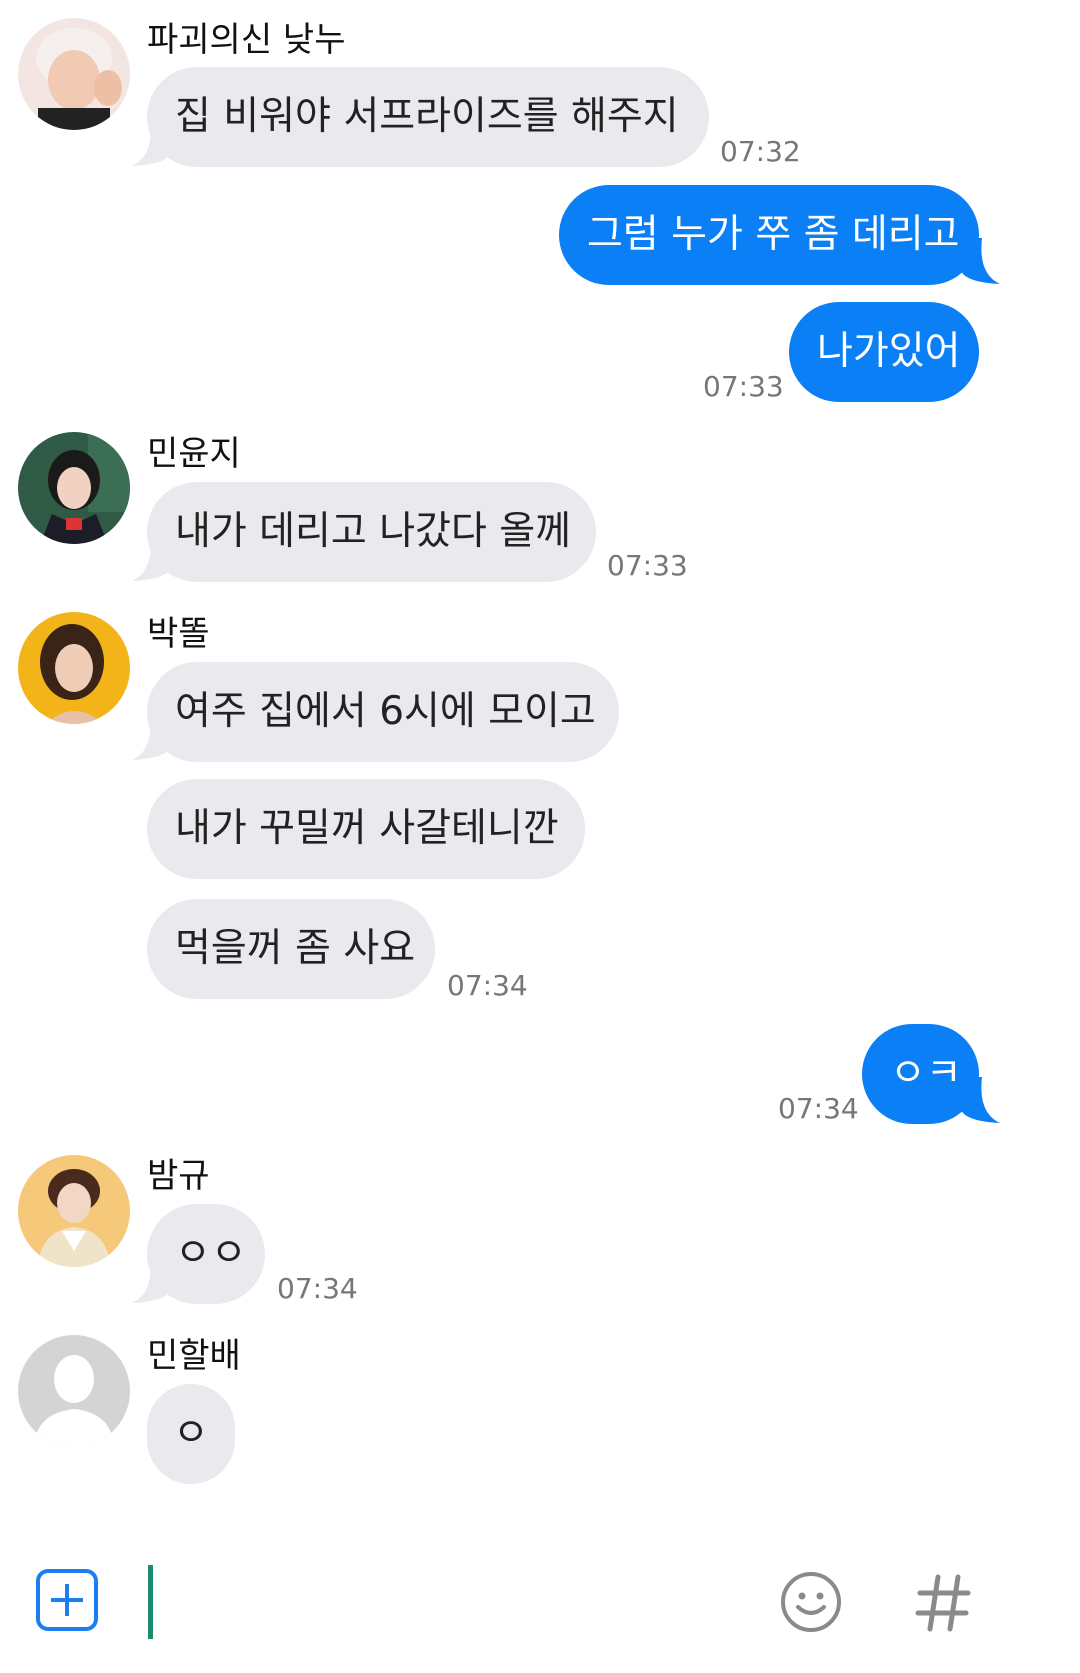 The height and width of the screenshot is (1673, 1080). Describe the element at coordinates (191, 1434) in the screenshot. I see `message-bubble: ㅇ` at that location.